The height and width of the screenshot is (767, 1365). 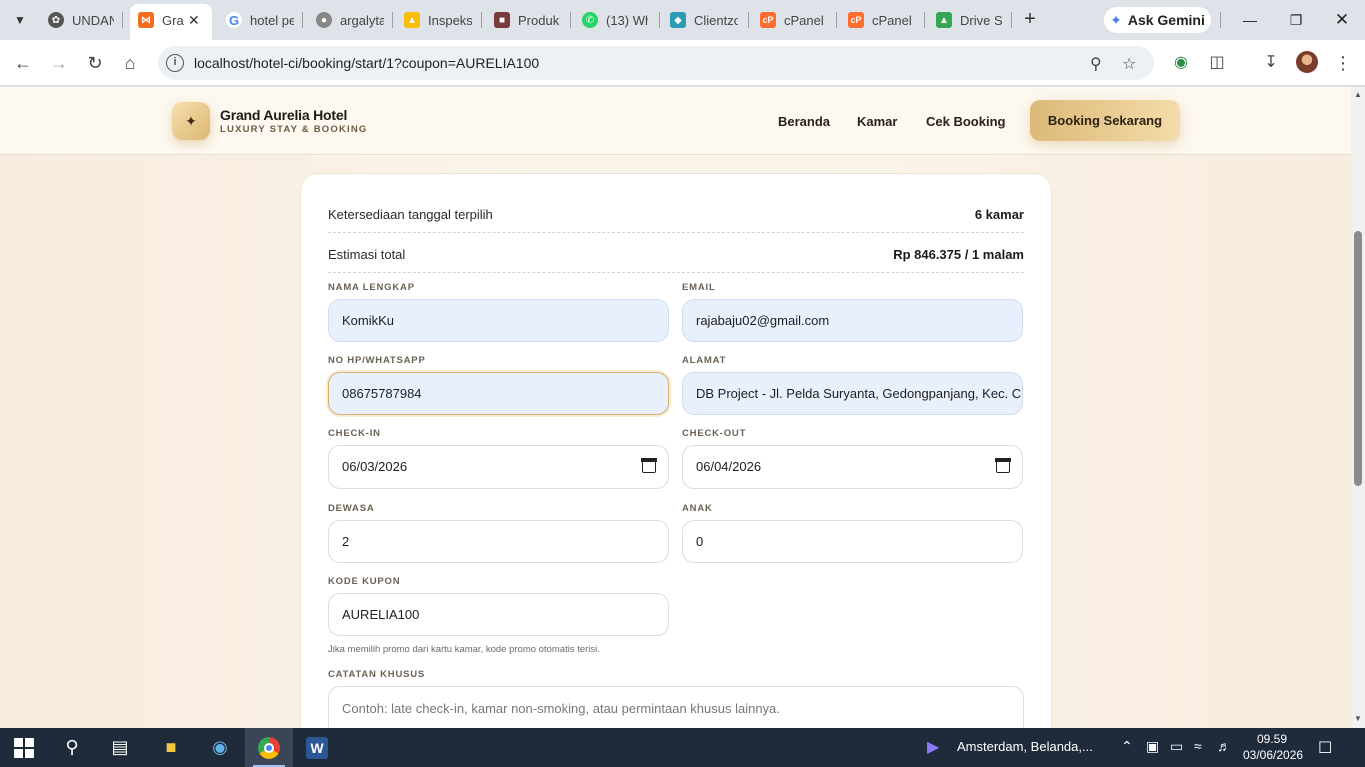 What do you see at coordinates (191, 121) in the screenshot?
I see `sparkle-logo-icon: ✦` at bounding box center [191, 121].